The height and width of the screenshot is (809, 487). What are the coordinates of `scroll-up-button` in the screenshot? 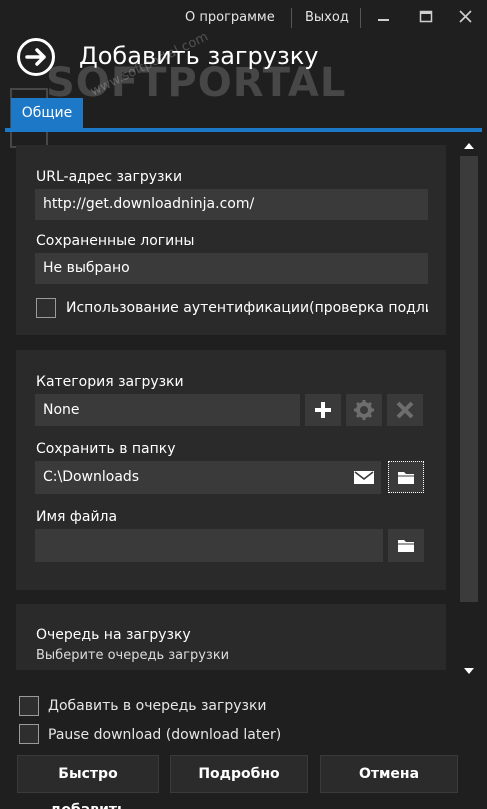 It's located at (469, 146).